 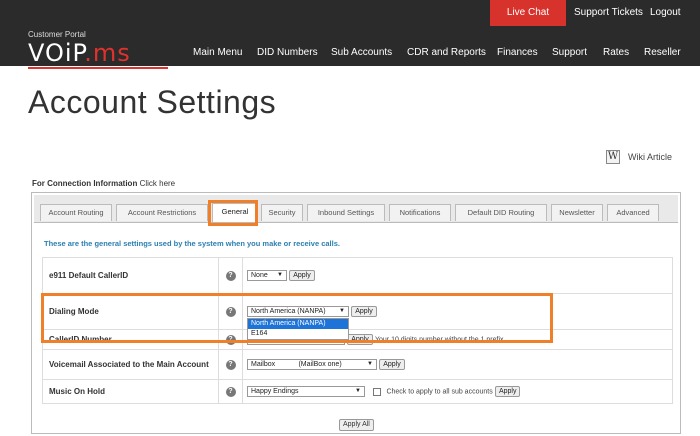 I want to click on nav-did-numbers: DID Numbers, so click(x=287, y=52).